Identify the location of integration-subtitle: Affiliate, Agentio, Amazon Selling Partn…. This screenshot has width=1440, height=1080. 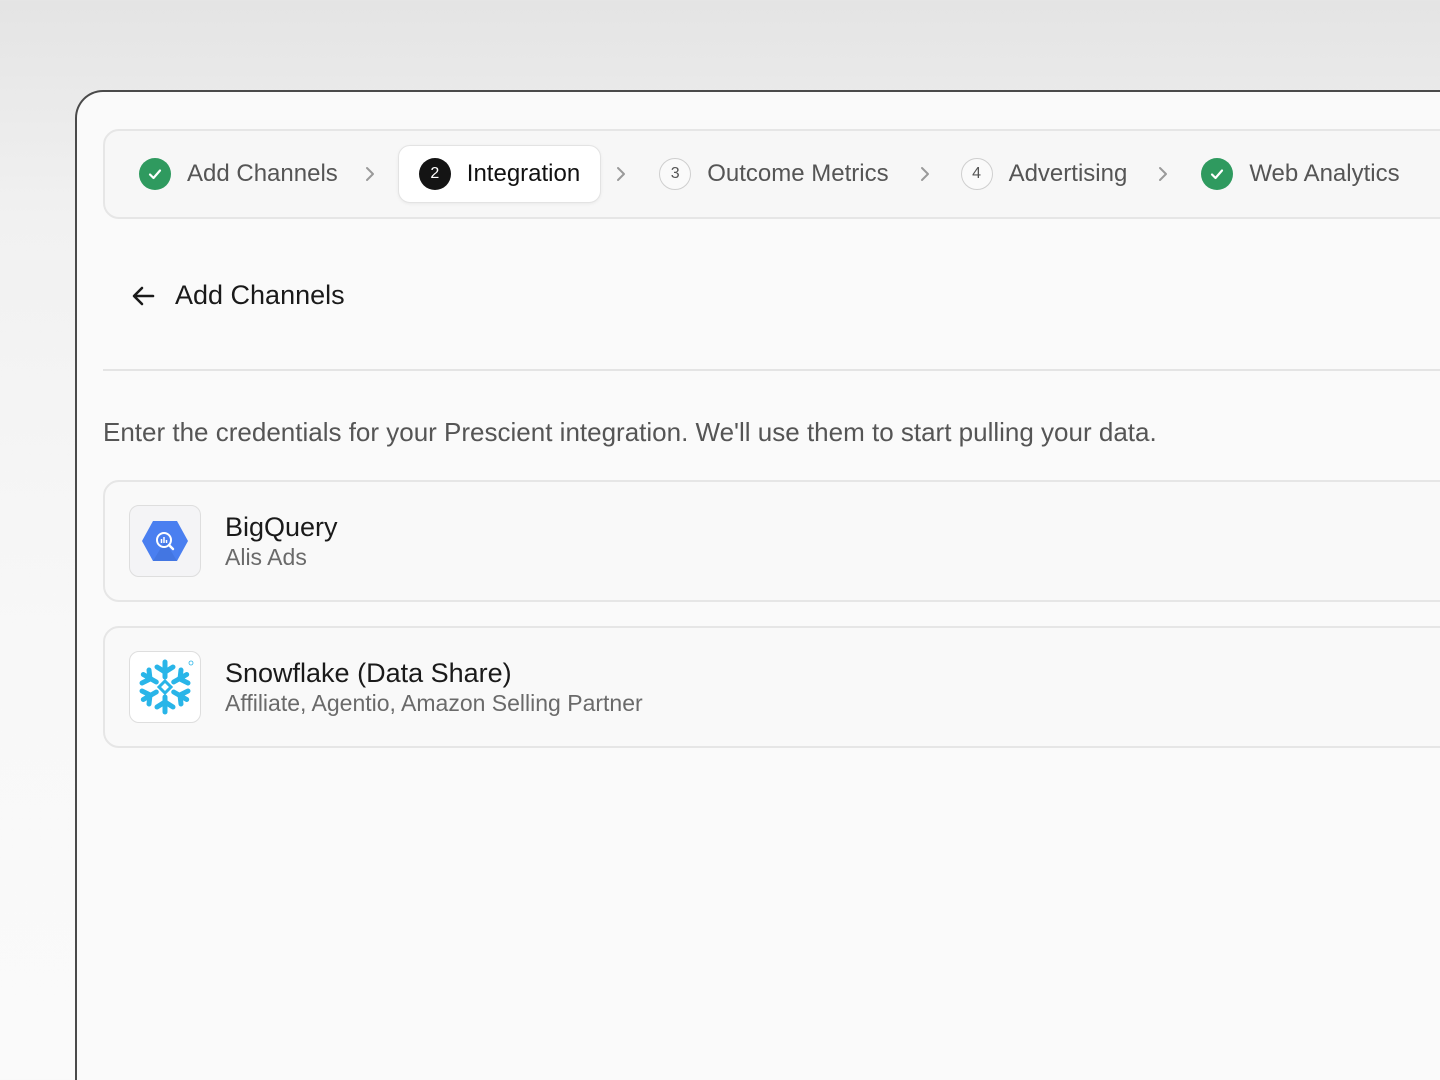
(434, 703).